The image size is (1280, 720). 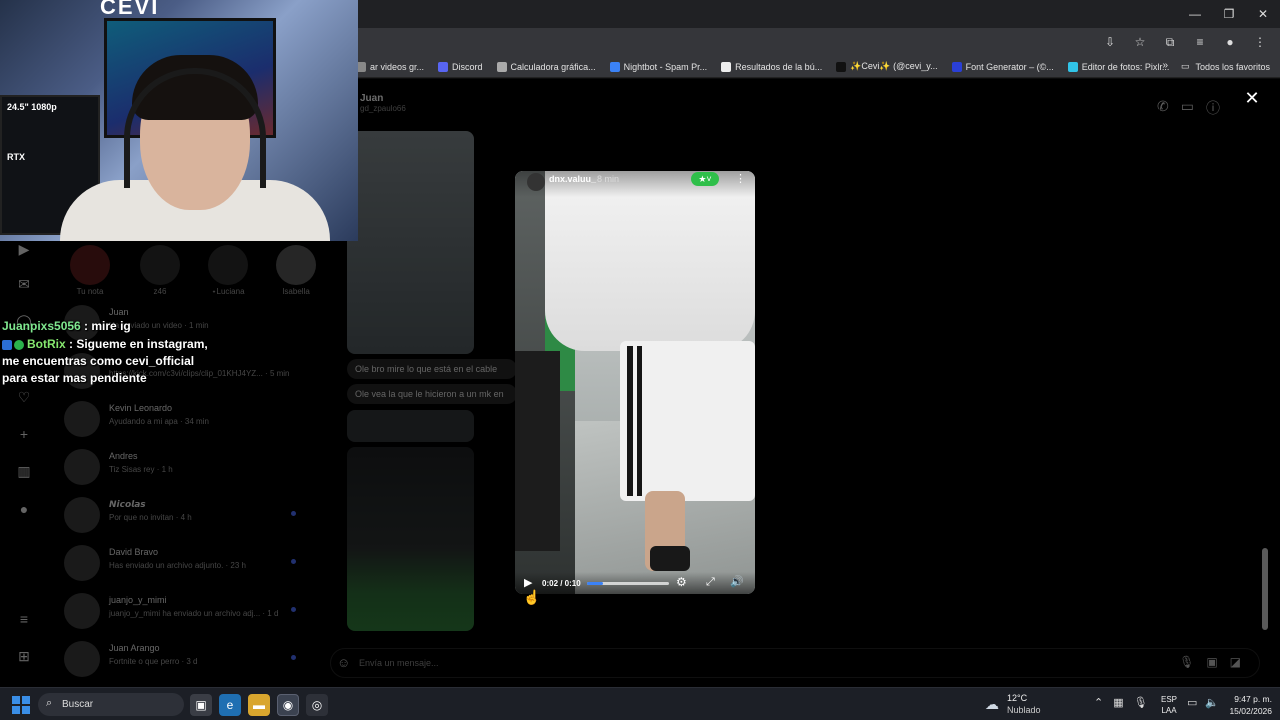 What do you see at coordinates (737, 581) in the screenshot?
I see `volume-icon: 🔊` at bounding box center [737, 581].